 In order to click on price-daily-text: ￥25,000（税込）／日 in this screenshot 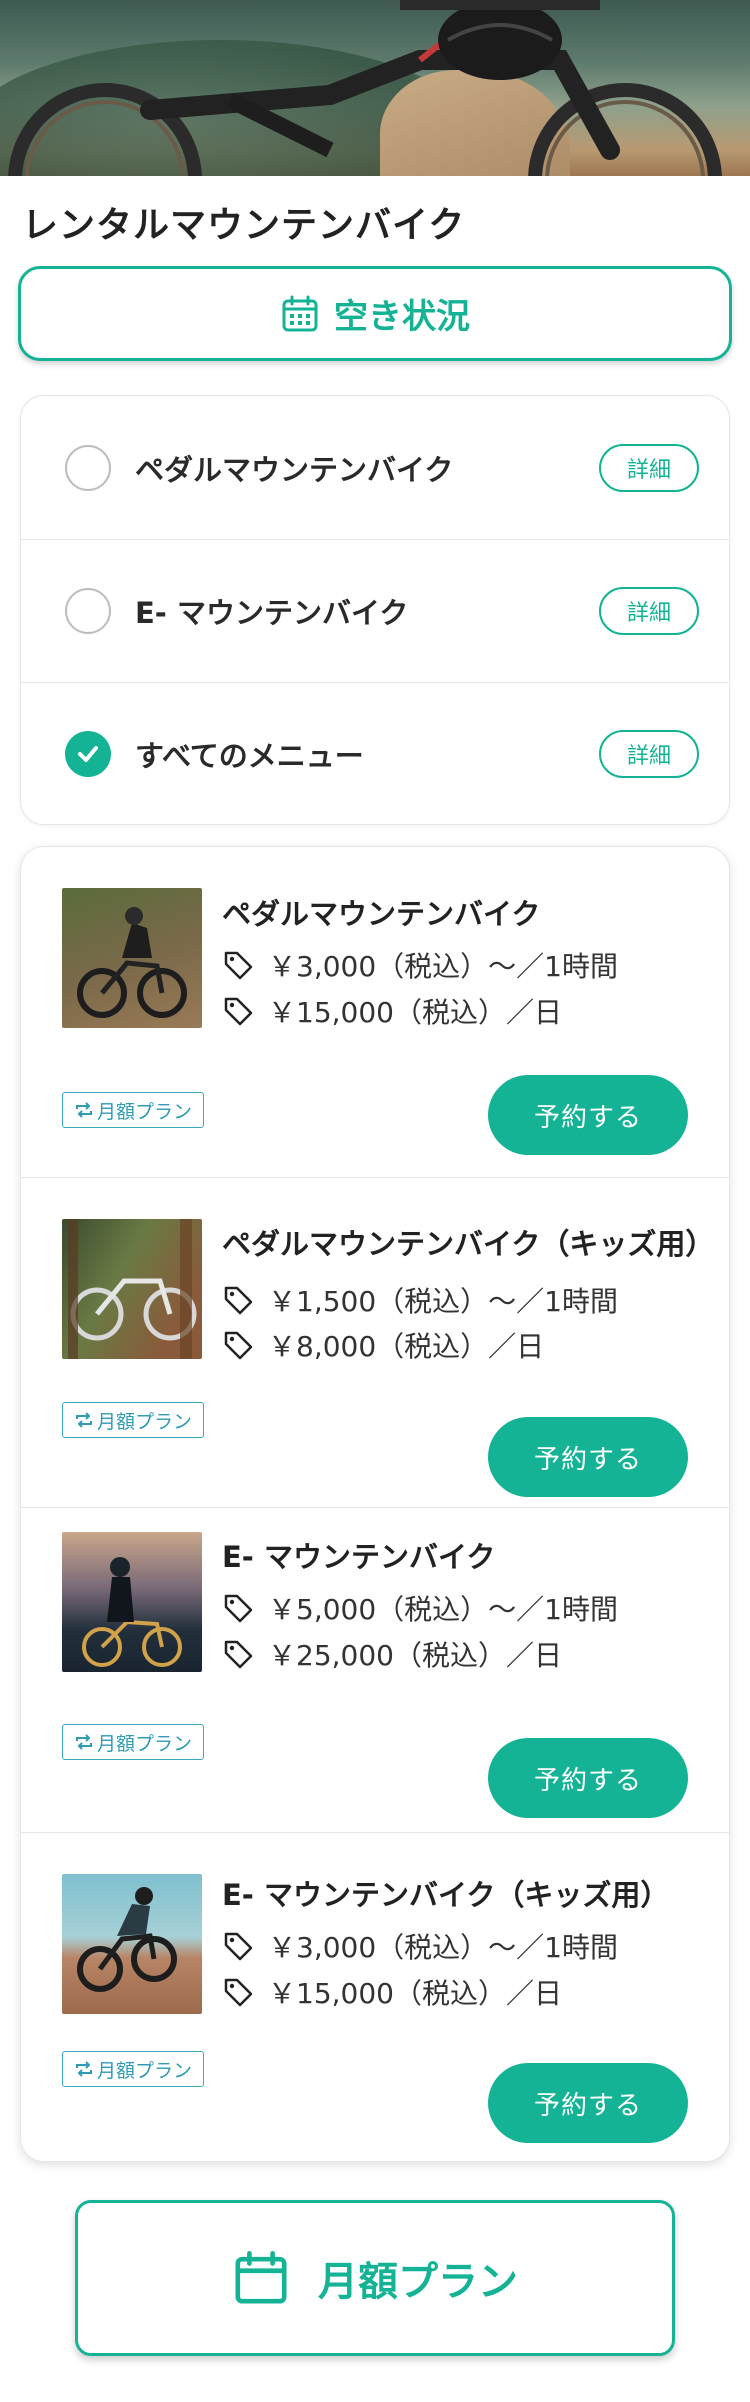, I will do `click(415, 1655)`.